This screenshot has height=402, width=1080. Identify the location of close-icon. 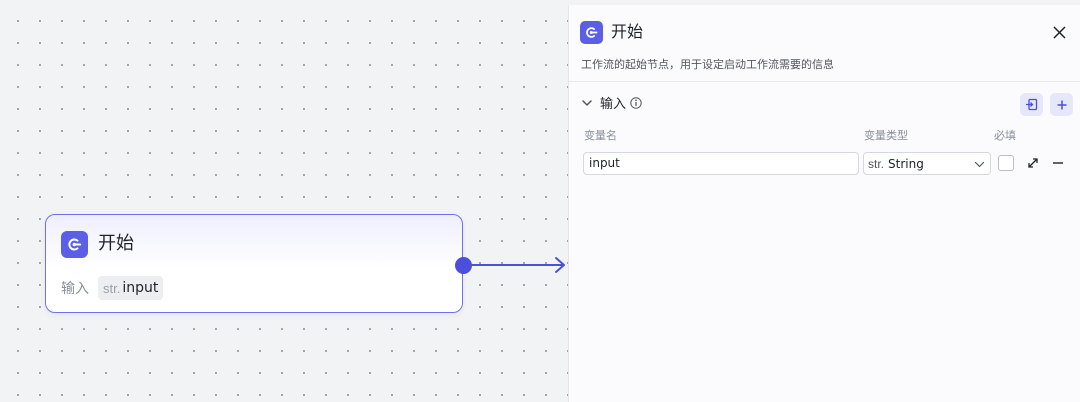
(1059, 32).